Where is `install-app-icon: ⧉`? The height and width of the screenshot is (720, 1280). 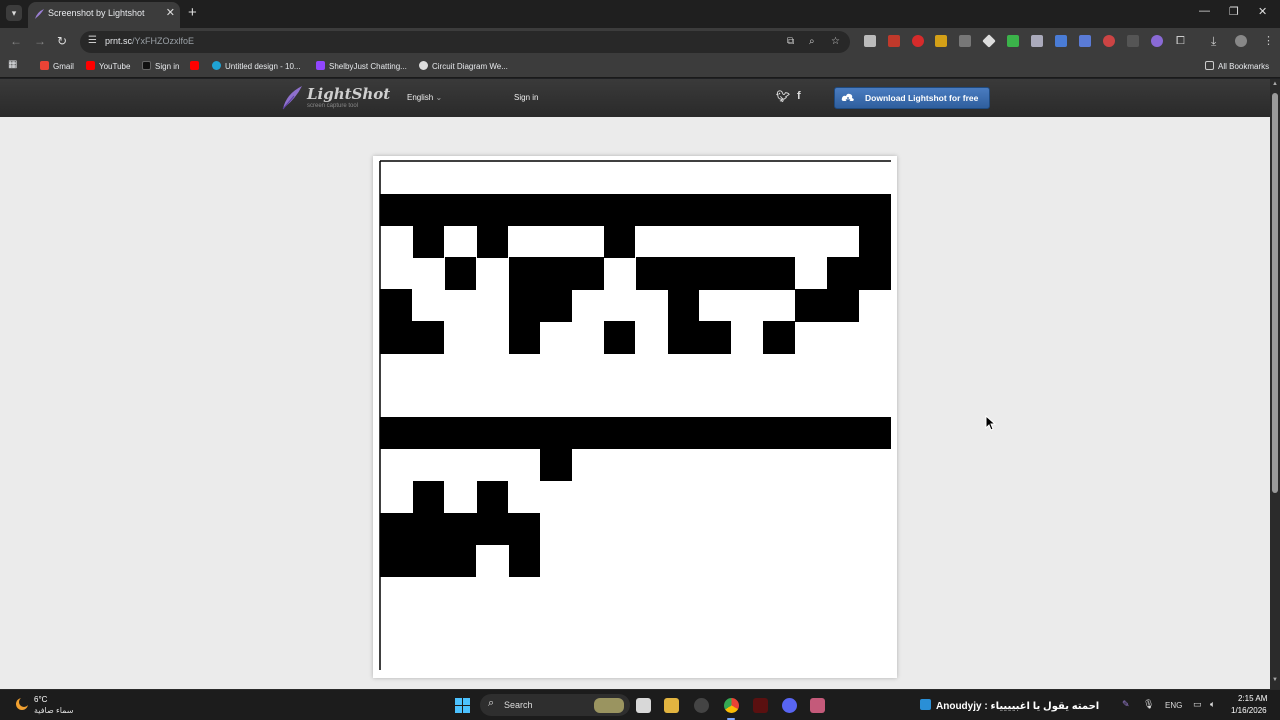
install-app-icon: ⧉ is located at coordinates (790, 41).